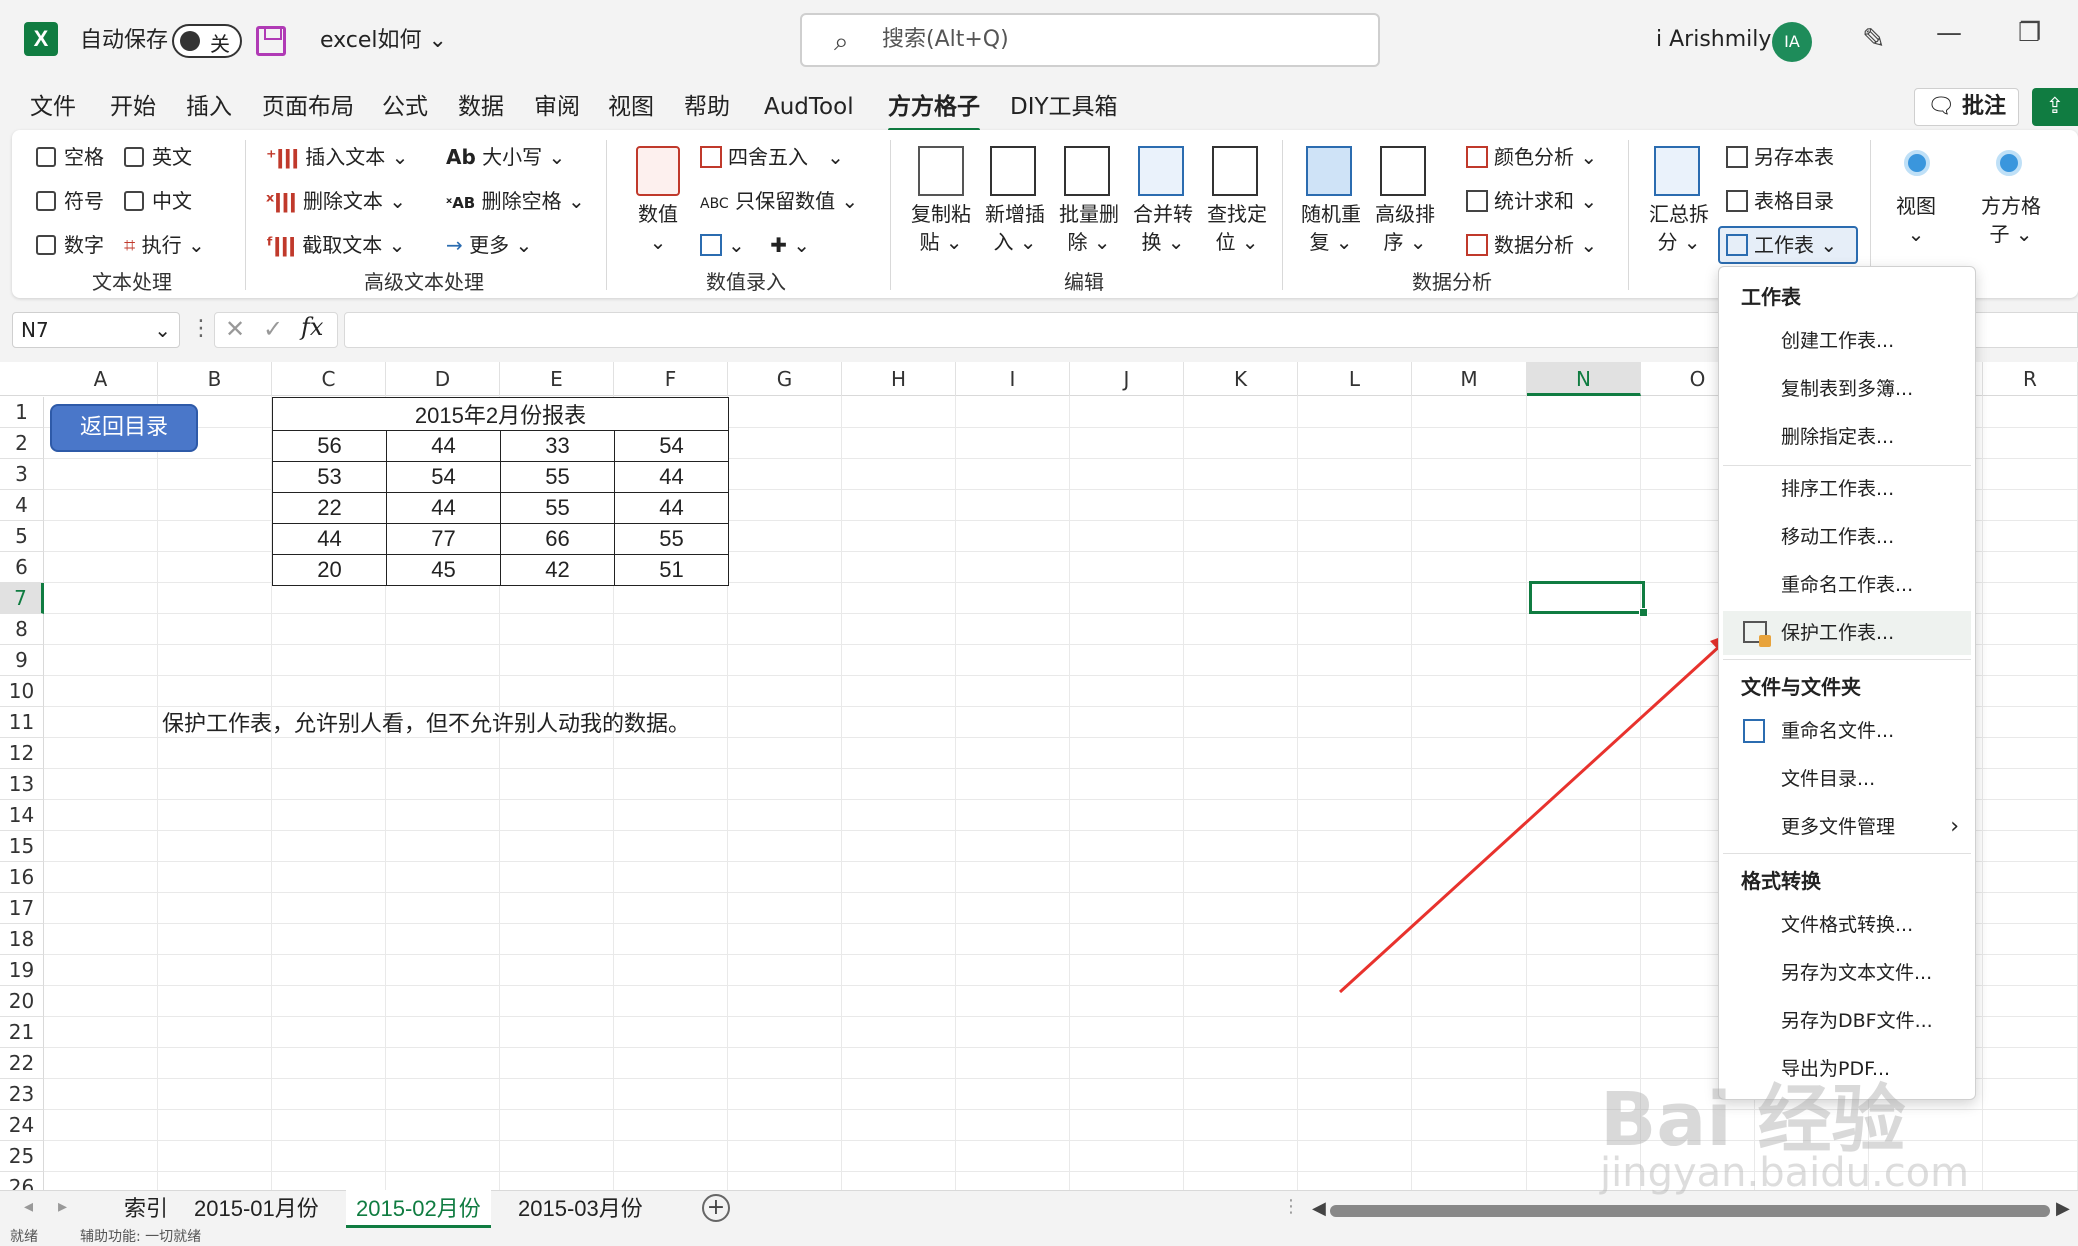 The width and height of the screenshot is (2078, 1246). What do you see at coordinates (1403, 171) in the screenshot?
I see `sort-az-icon` at bounding box center [1403, 171].